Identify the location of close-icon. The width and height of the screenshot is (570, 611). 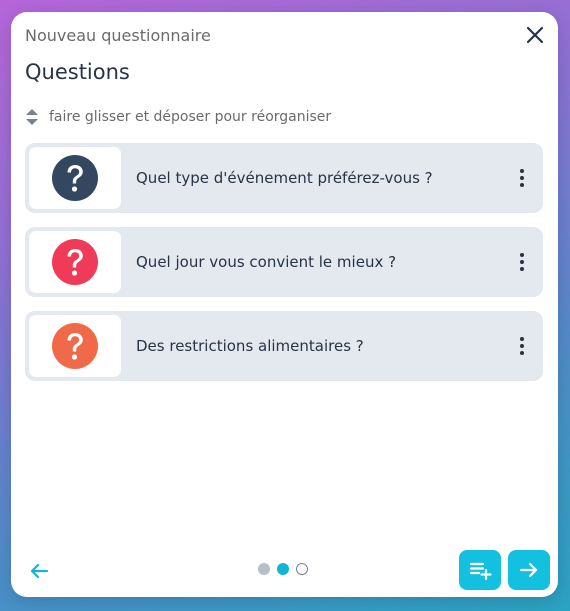
(535, 35).